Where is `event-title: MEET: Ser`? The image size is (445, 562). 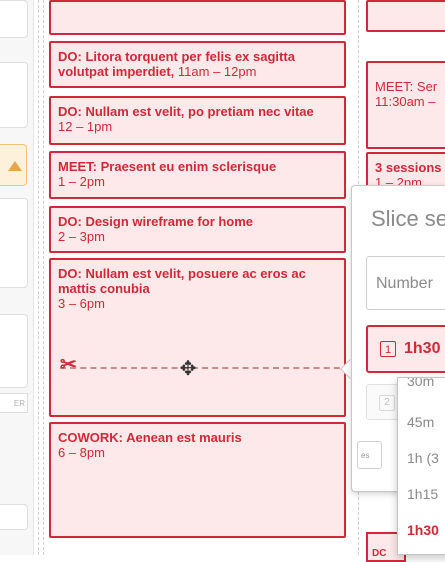 event-title: MEET: Ser is located at coordinates (406, 86).